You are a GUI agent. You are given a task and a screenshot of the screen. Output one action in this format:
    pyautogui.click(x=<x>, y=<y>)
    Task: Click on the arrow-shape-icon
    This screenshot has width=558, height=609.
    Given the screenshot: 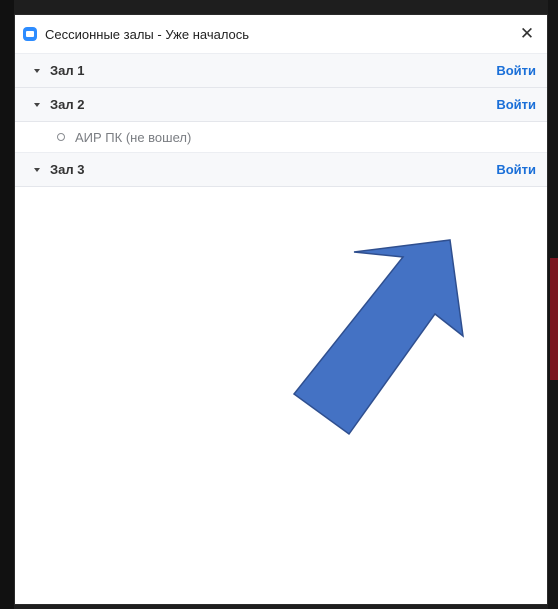 What is the action you would take?
    pyautogui.click(x=378, y=337)
    